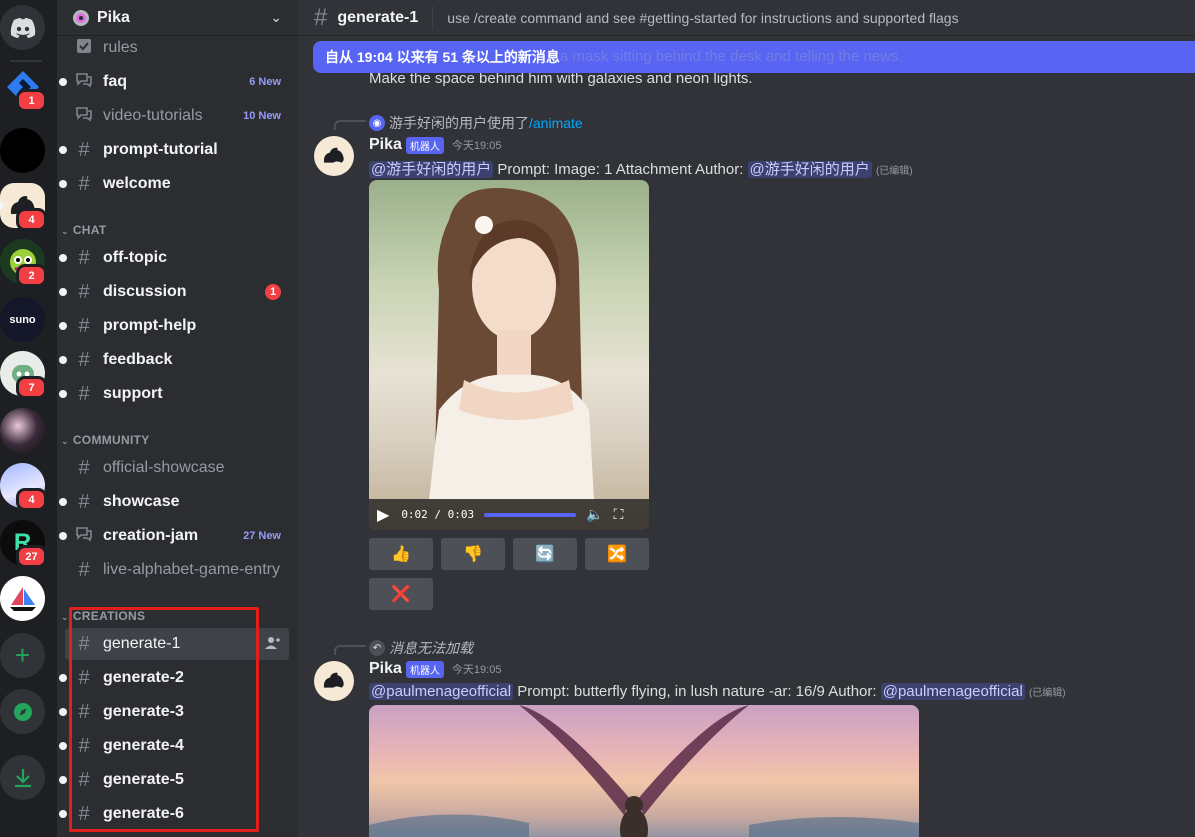 The height and width of the screenshot is (837, 1195). Describe the element at coordinates (174, 292) in the screenshot. I see `channel-discussion: # discussion 1` at that location.